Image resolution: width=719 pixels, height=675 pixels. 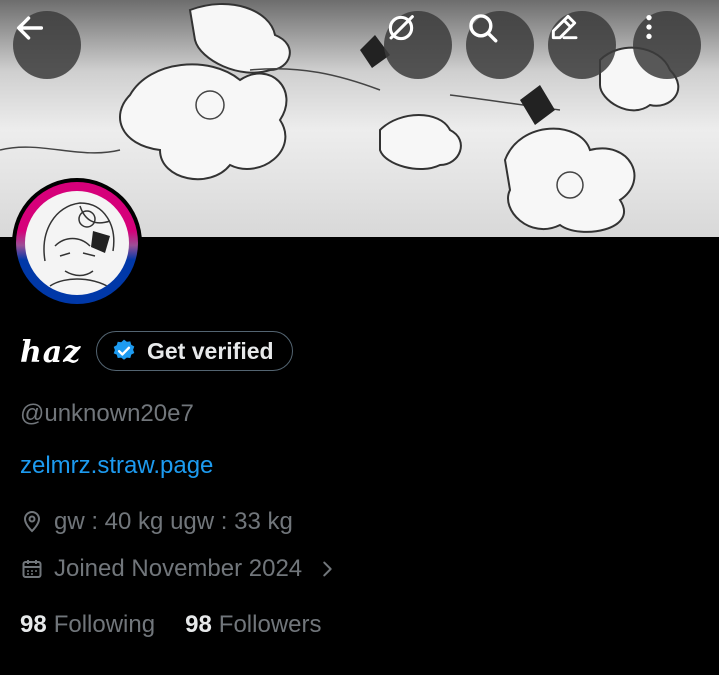 I want to click on following-count: 98, so click(x=33, y=624).